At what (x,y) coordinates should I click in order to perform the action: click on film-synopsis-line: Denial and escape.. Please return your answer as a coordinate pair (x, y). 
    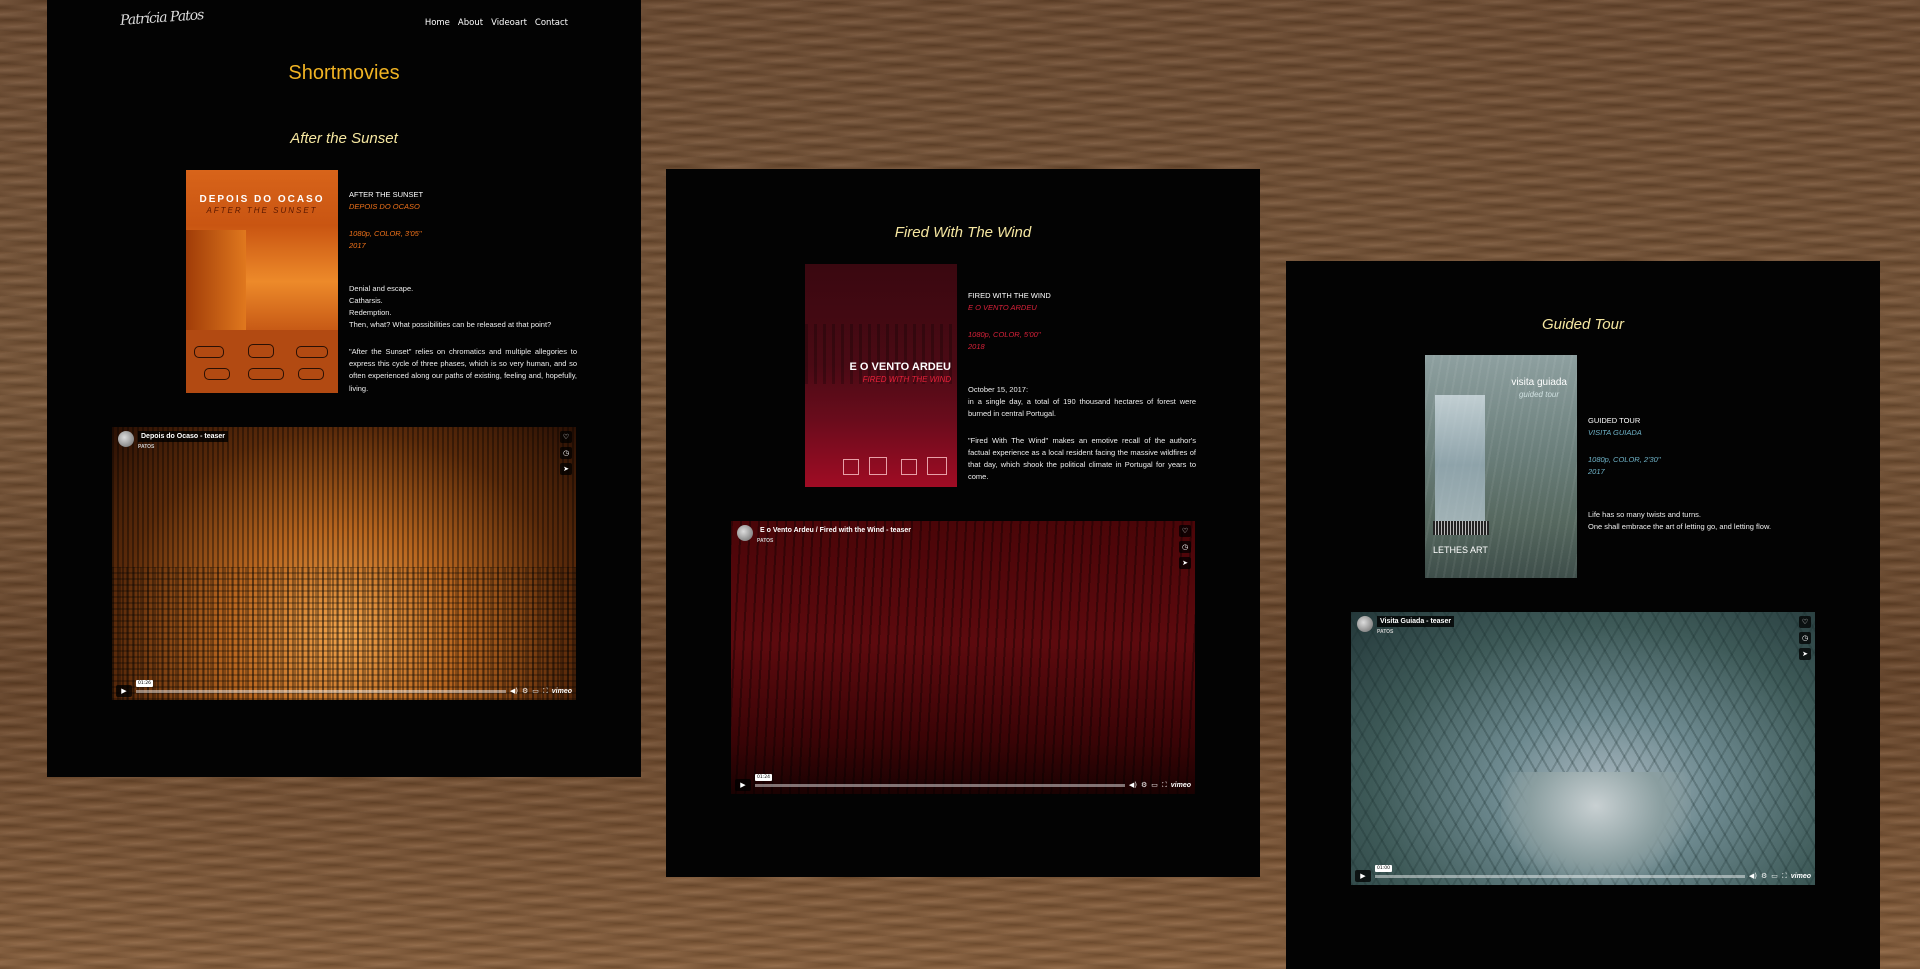
    Looking at the image, I should click on (381, 288).